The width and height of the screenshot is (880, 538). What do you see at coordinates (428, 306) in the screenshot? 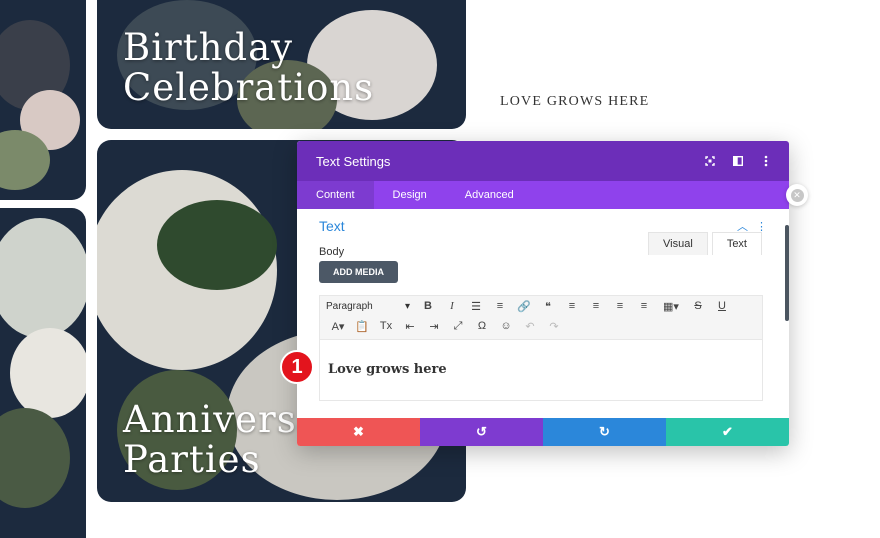
I see `bold-icon: B` at bounding box center [428, 306].